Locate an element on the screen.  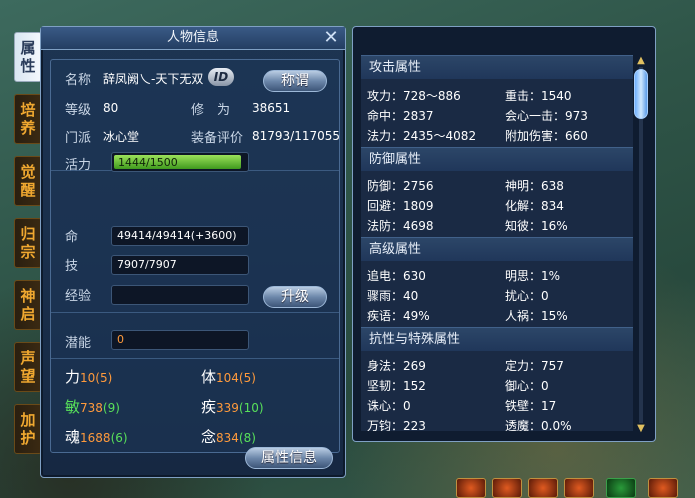
stat-mind: 念834(8) is located at coordinates (228, 436).